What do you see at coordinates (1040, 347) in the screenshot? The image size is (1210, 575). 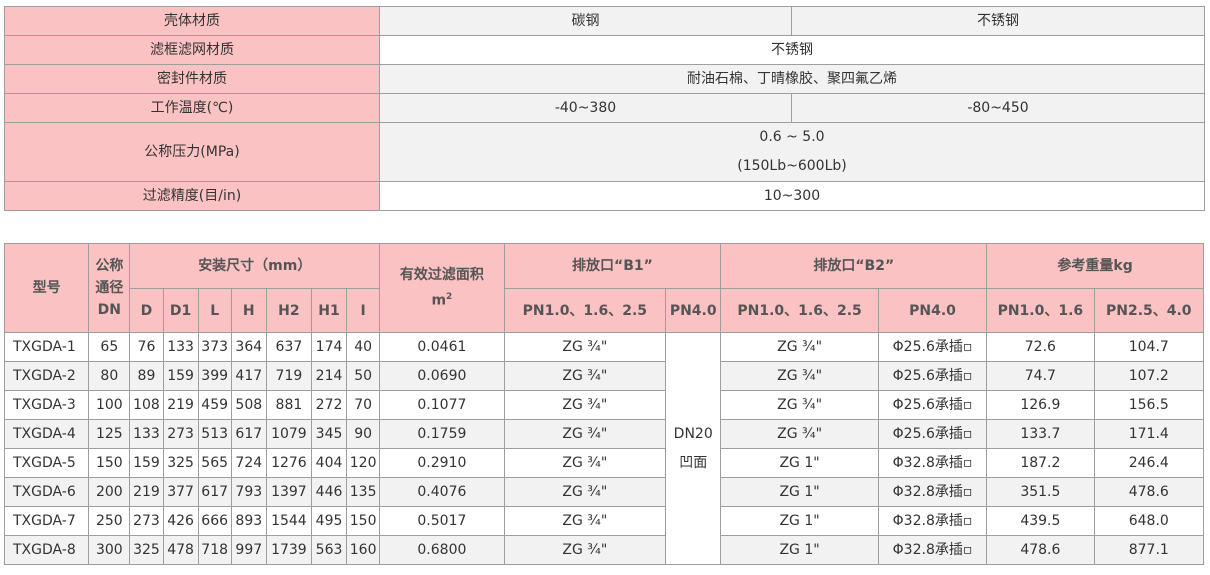 I see `cell-weight-low: 72.6` at bounding box center [1040, 347].